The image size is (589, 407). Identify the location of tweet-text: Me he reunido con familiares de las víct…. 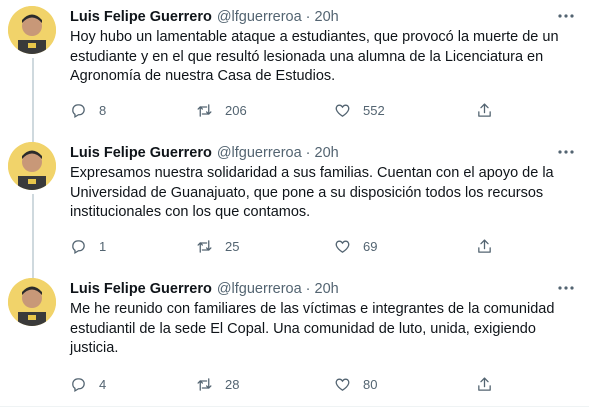
(312, 328).